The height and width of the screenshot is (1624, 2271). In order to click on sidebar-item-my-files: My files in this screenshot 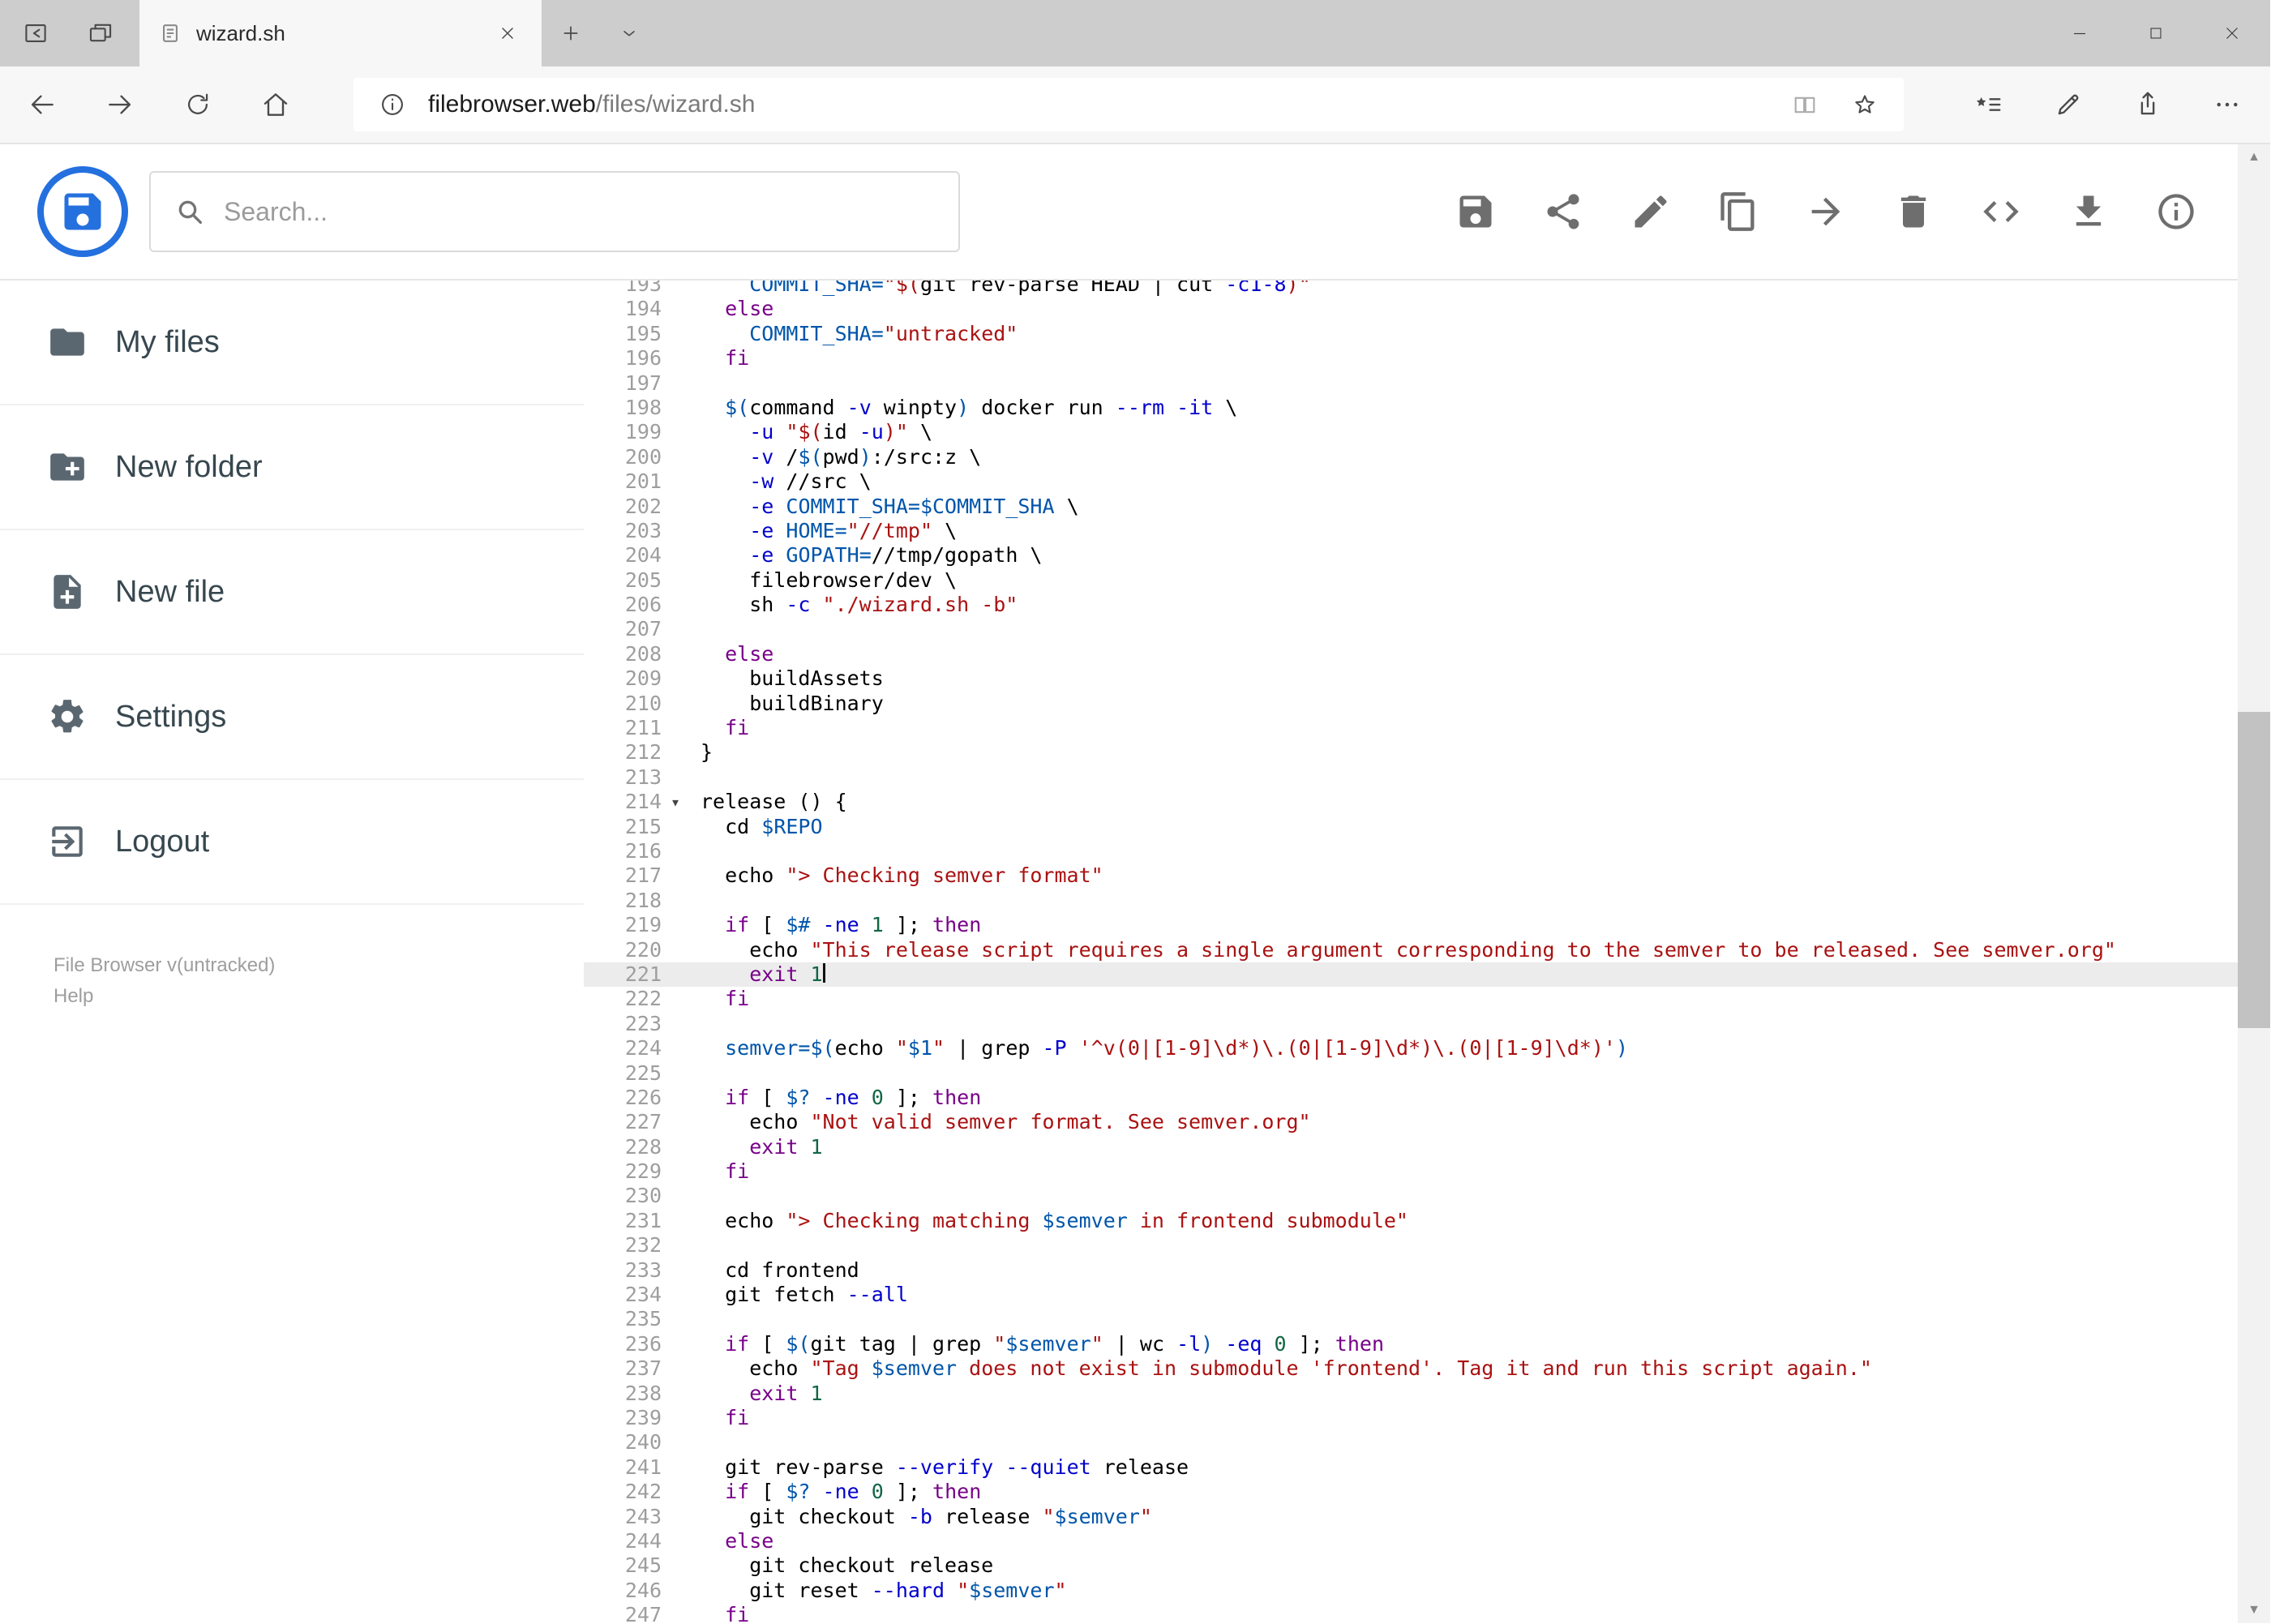, I will do `click(292, 343)`.